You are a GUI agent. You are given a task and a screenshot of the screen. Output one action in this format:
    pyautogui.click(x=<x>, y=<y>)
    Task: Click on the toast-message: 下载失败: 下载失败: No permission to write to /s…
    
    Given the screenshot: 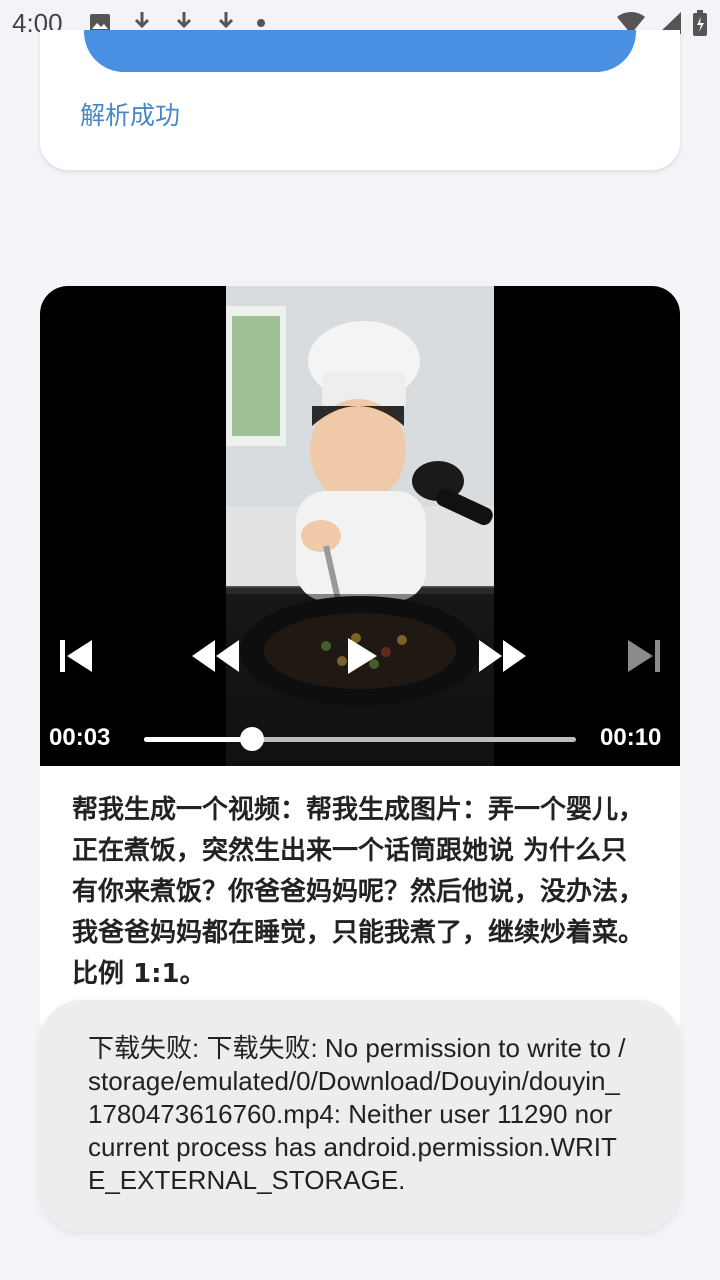 What is the action you would take?
    pyautogui.click(x=357, y=1114)
    